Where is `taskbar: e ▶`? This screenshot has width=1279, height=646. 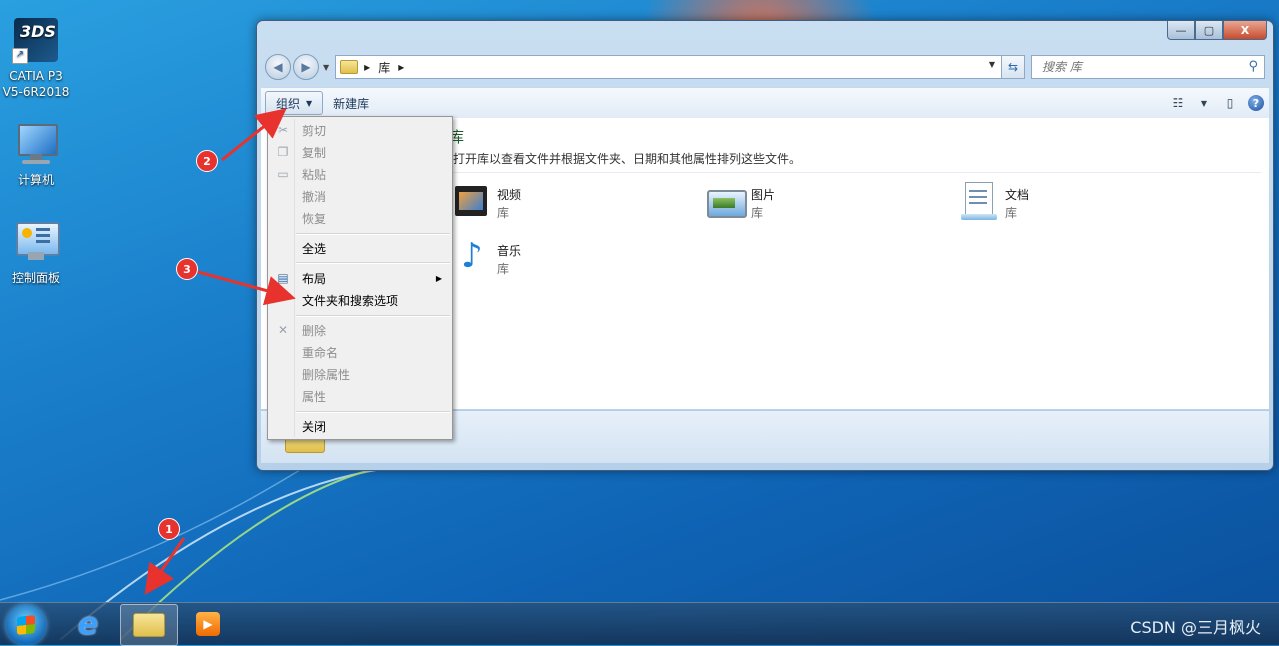 taskbar: e ▶ is located at coordinates (639, 624).